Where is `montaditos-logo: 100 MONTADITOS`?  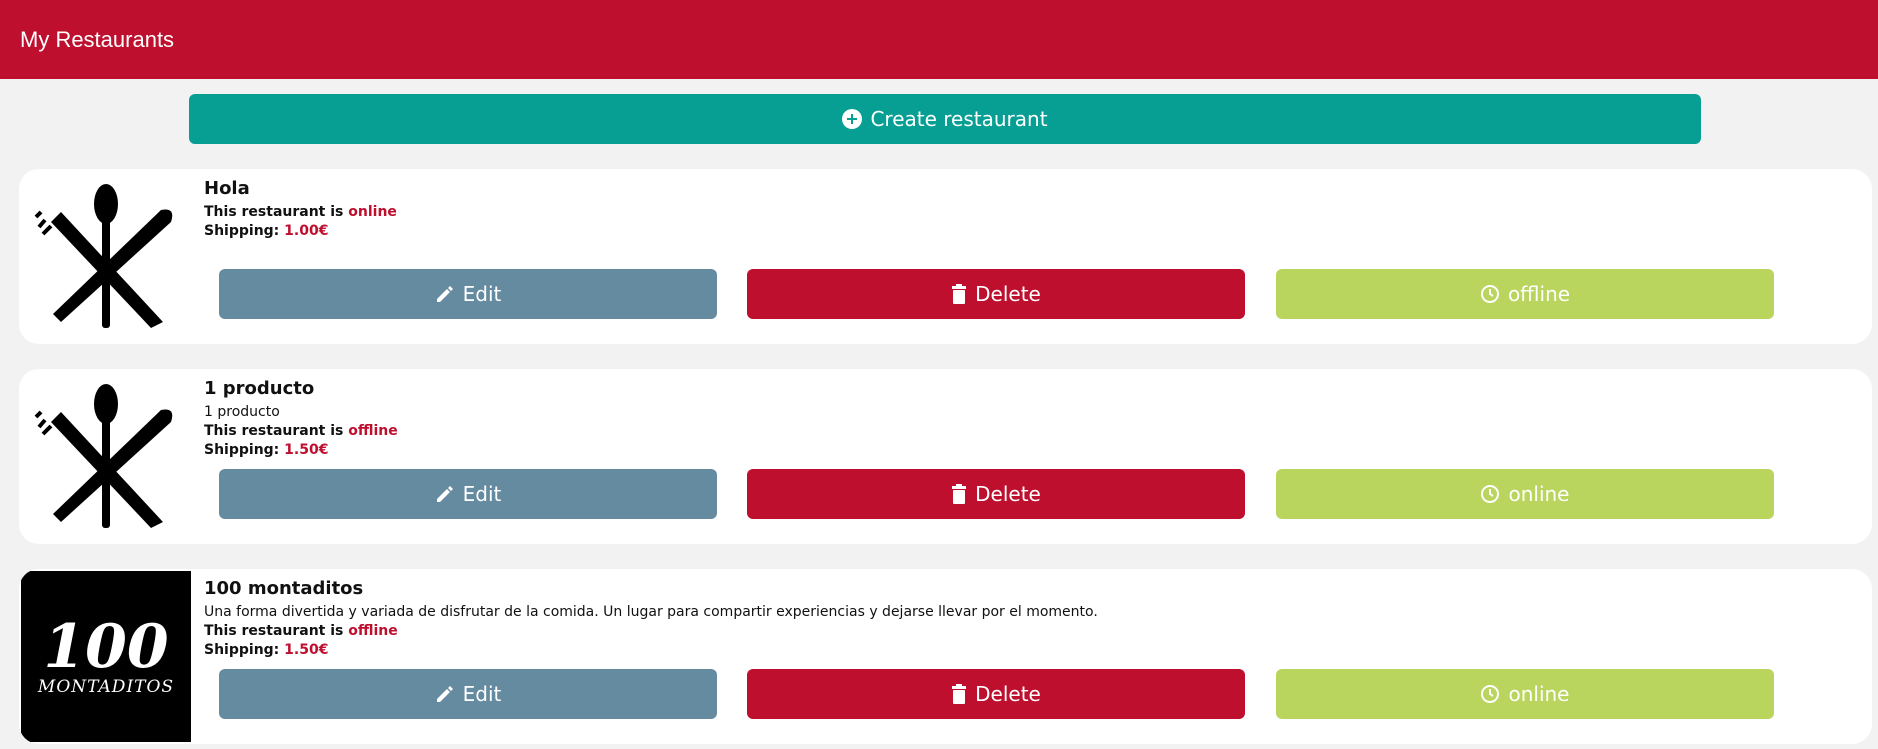 montaditos-logo: 100 MONTADITOS is located at coordinates (106, 654).